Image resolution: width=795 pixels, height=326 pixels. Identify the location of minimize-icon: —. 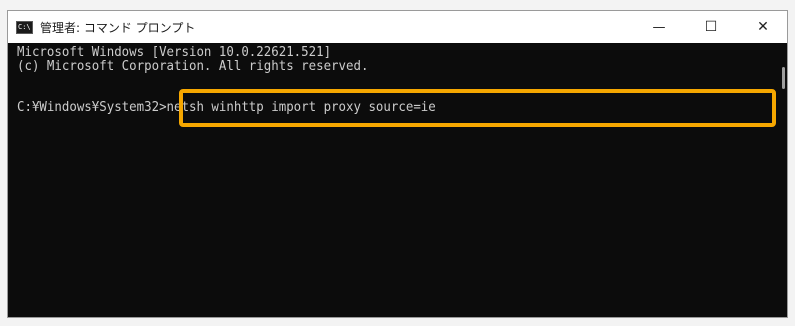
(659, 27).